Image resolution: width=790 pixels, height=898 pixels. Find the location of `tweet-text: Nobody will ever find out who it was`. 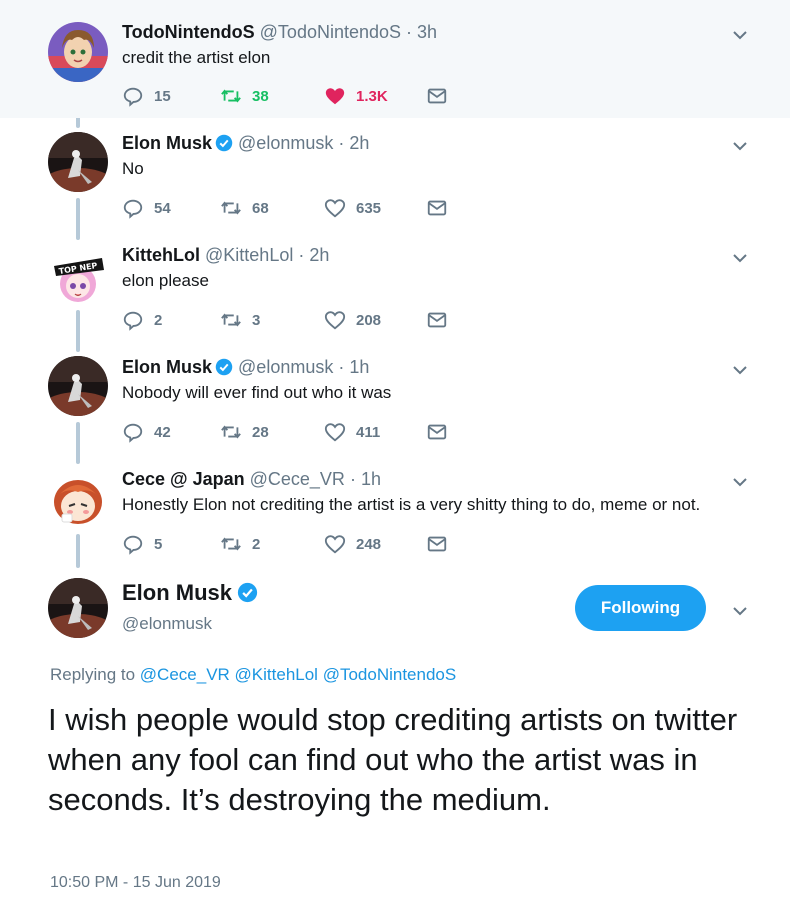

tweet-text: Nobody will ever find out who it was is located at coordinates (257, 392).